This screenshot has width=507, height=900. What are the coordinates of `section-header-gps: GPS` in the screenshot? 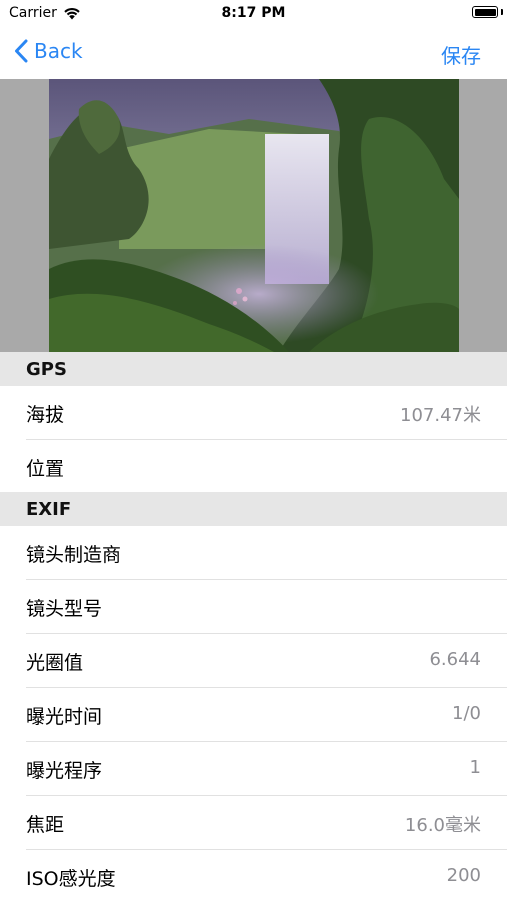 It's located at (253, 369).